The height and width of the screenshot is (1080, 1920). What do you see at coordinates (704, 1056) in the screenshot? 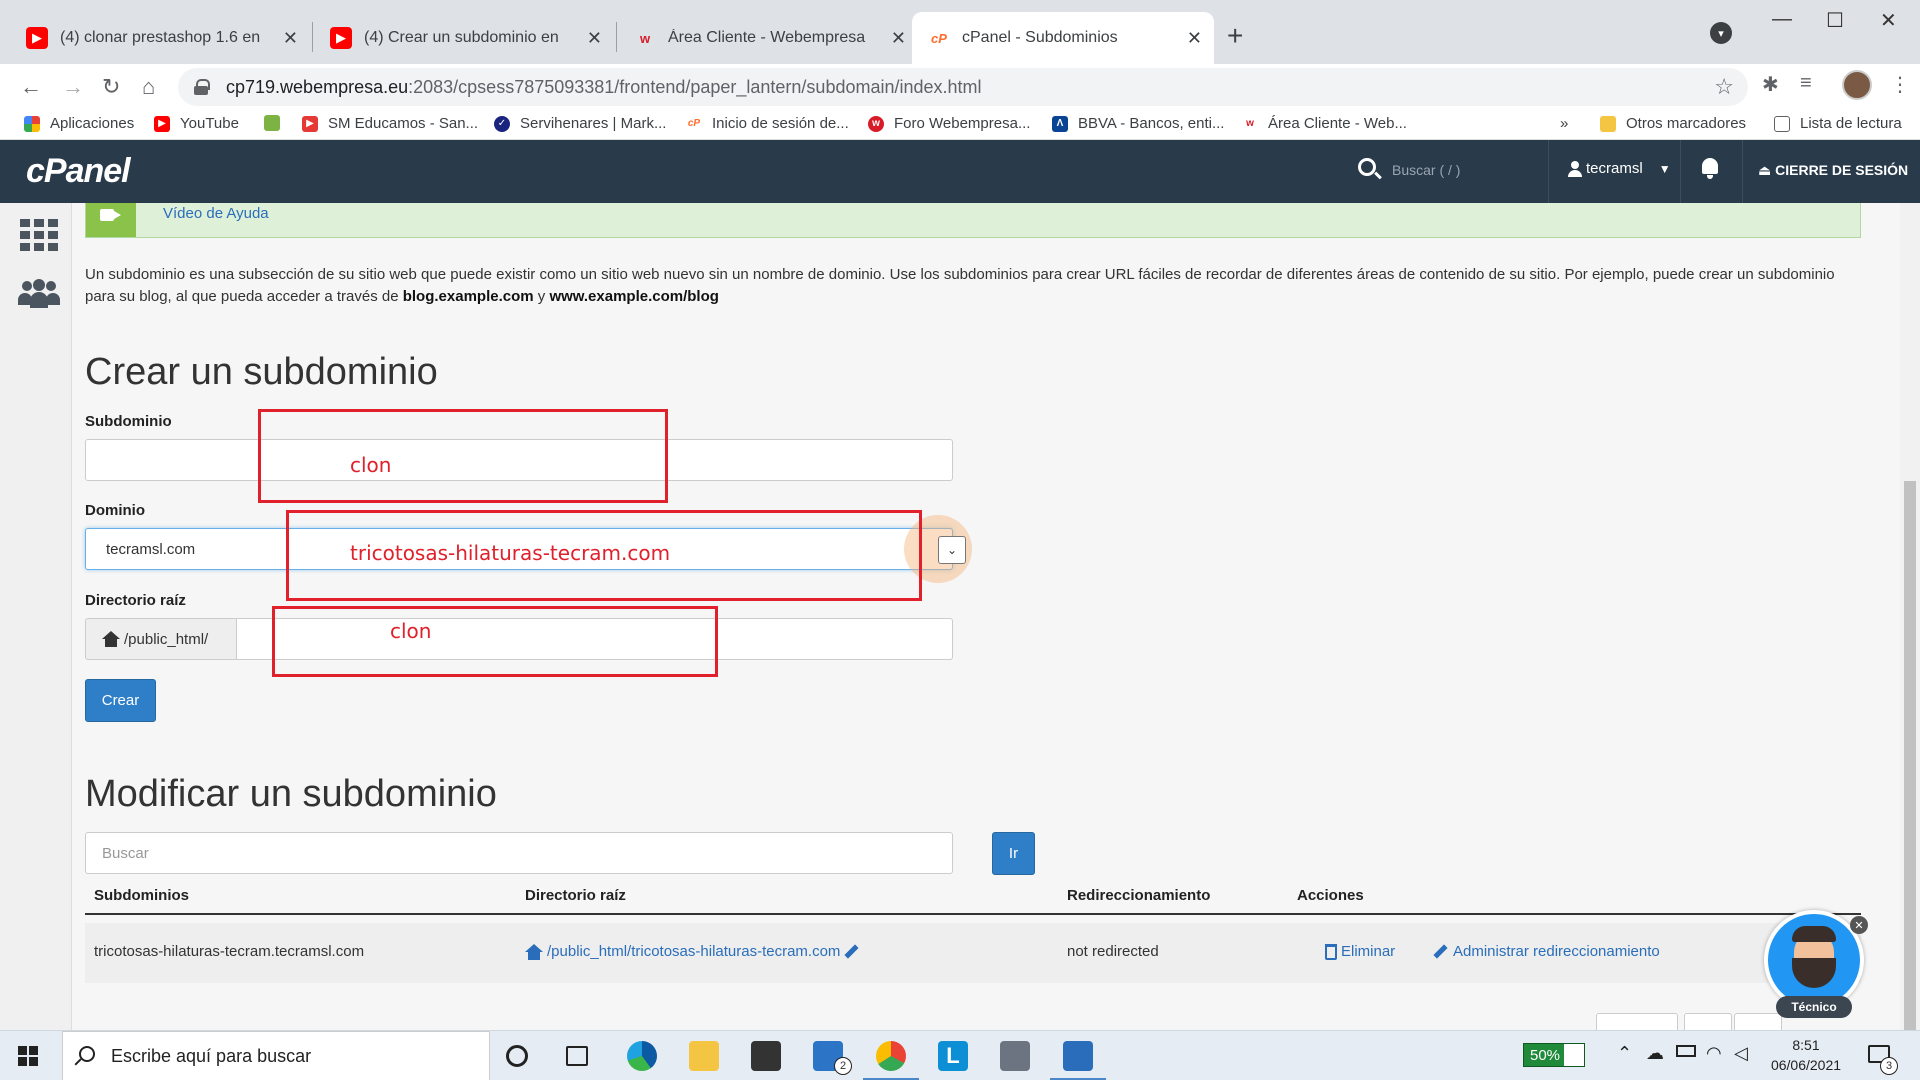
I see `file-explorer-icon` at bounding box center [704, 1056].